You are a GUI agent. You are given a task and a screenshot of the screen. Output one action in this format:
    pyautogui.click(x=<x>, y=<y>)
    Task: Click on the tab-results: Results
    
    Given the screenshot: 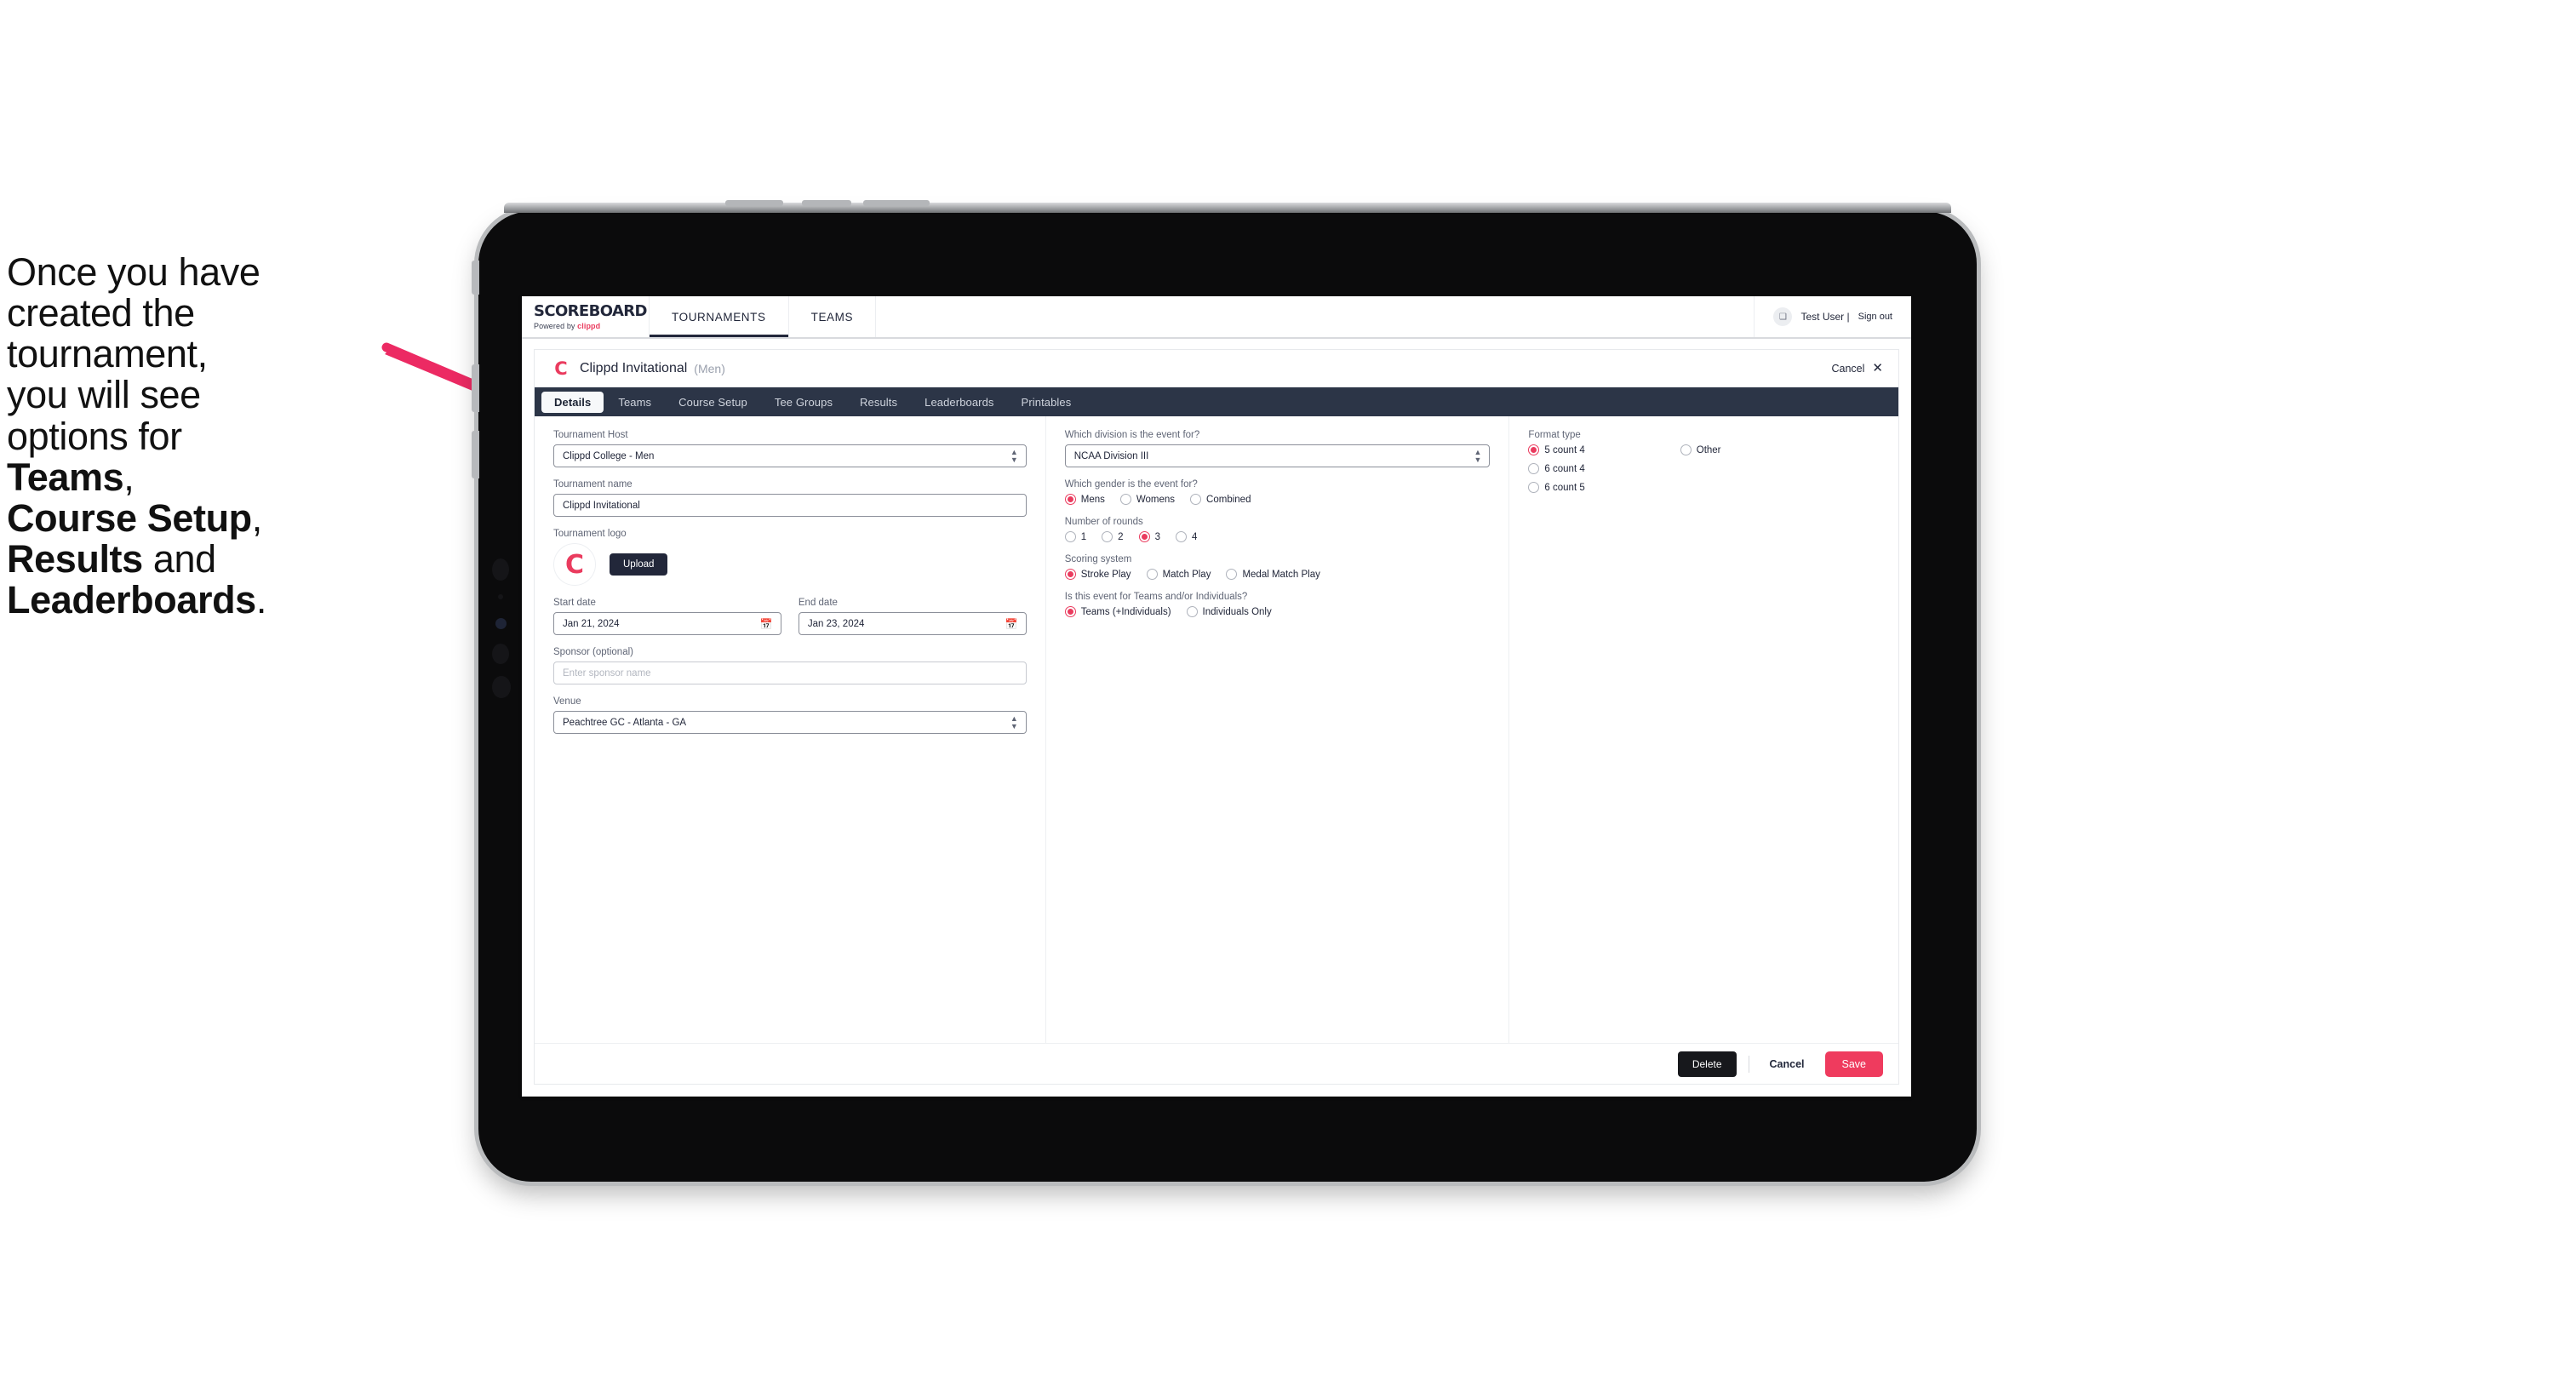 What is the action you would take?
    pyautogui.click(x=878, y=402)
    